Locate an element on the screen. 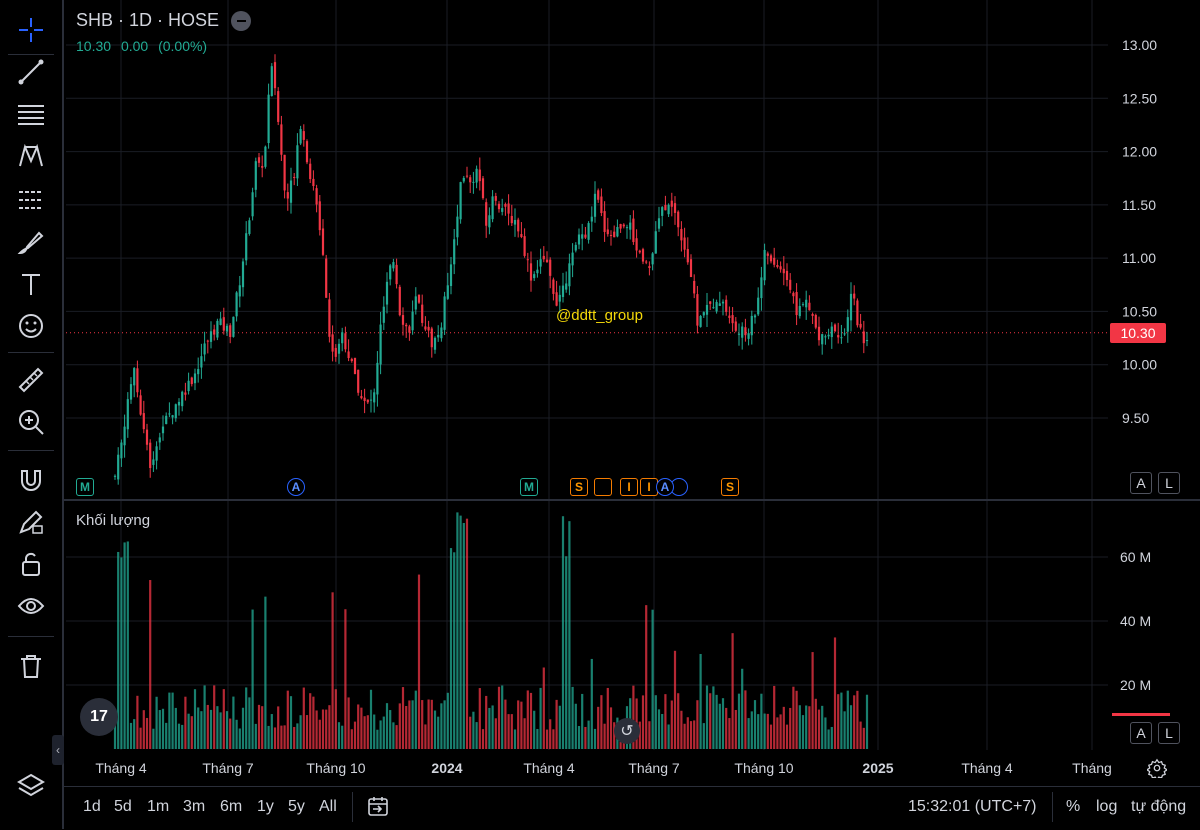 This screenshot has width=1200, height=830. range-5d: 5d is located at coordinates (123, 807).